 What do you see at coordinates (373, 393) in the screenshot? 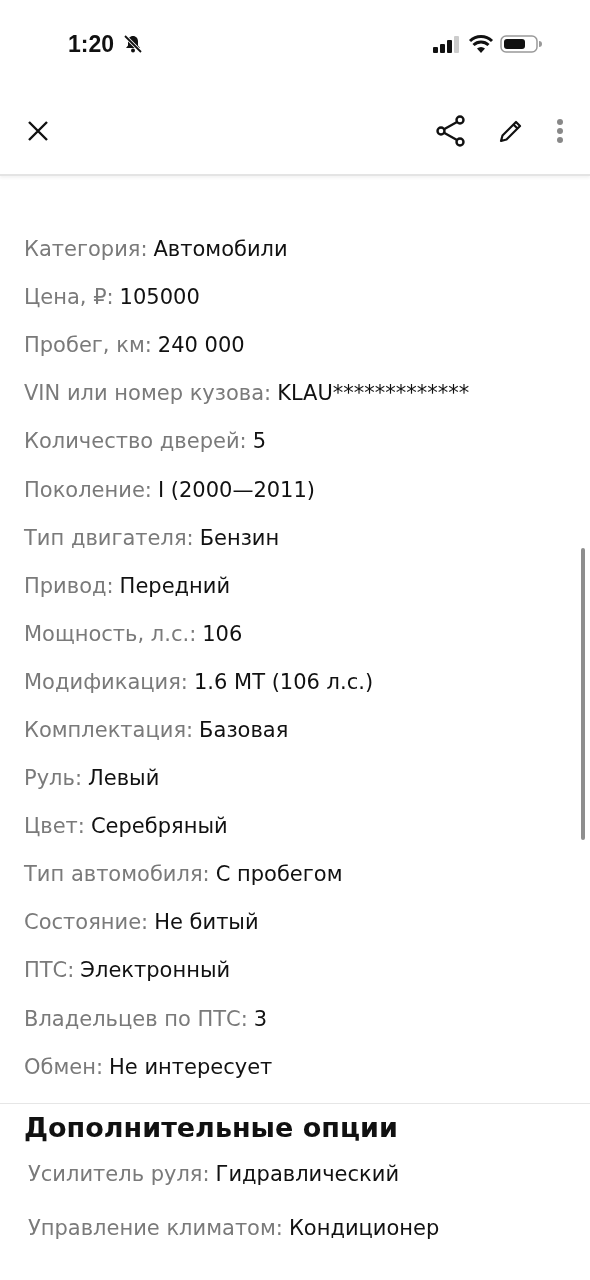
I see `param-value: KLAU*************` at bounding box center [373, 393].